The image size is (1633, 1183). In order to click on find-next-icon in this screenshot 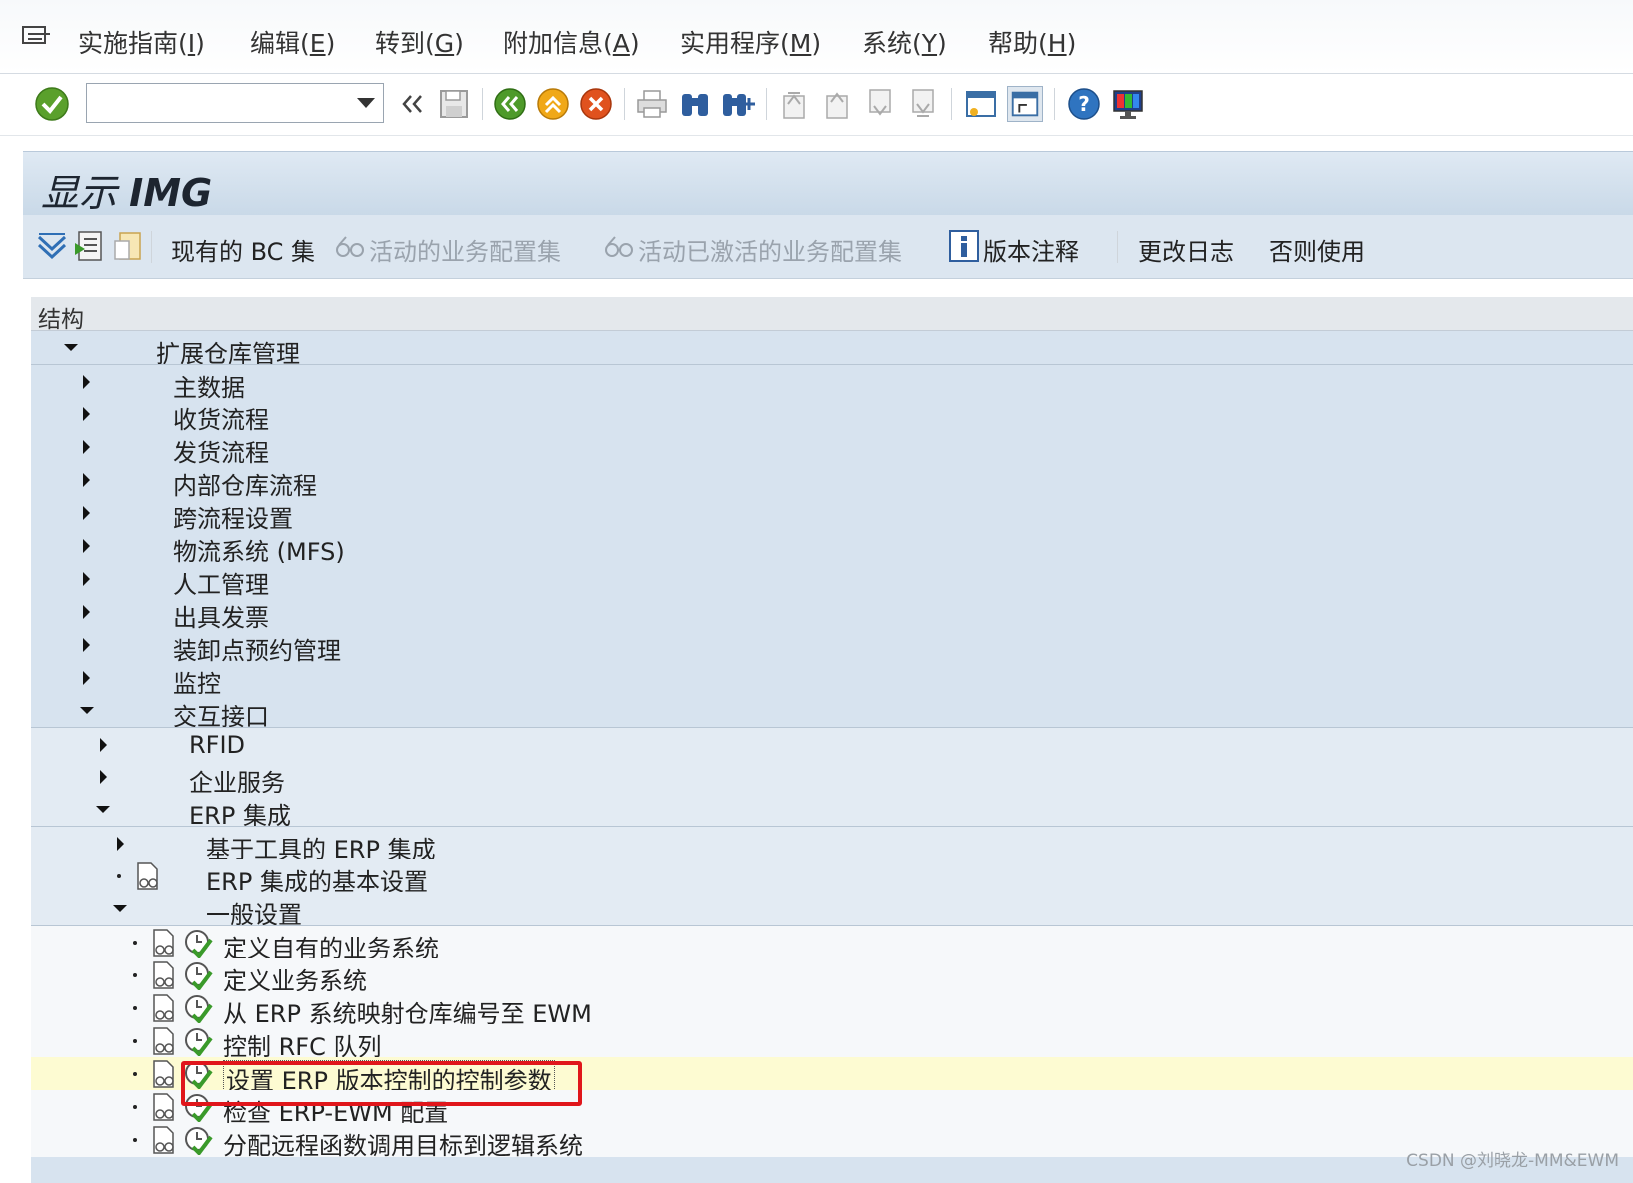, I will do `click(738, 104)`.